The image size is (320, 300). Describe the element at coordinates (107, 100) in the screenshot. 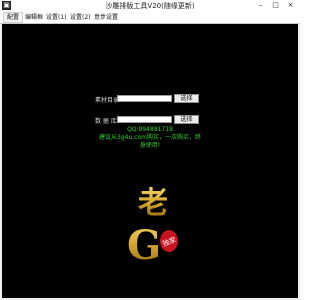

I see `material-dir-label: 素材目录` at that location.